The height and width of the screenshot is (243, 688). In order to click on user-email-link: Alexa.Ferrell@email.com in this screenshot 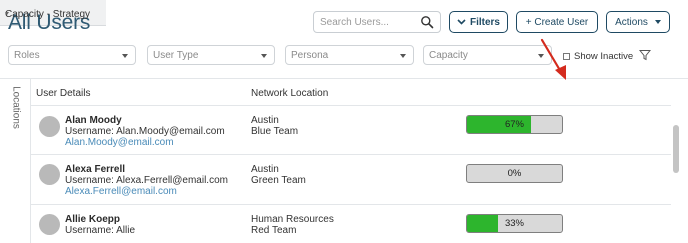, I will do `click(121, 191)`.